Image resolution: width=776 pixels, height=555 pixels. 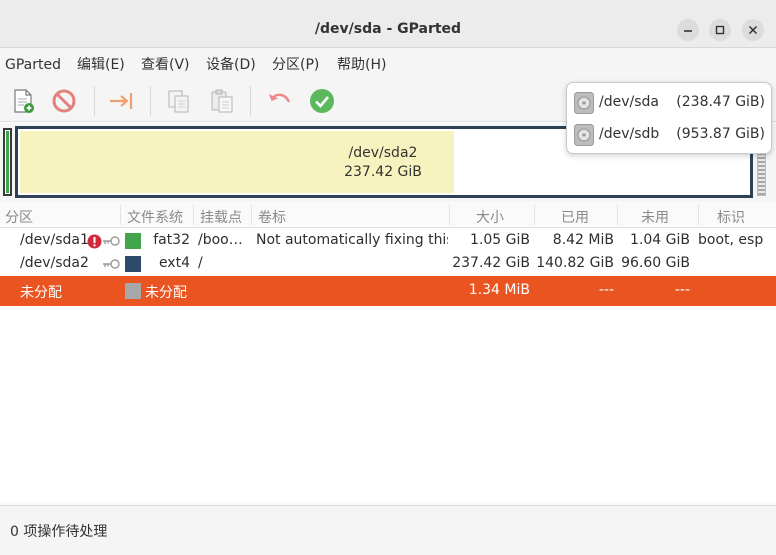 What do you see at coordinates (629, 134) in the screenshot?
I see `device-name: /dev/sdb` at bounding box center [629, 134].